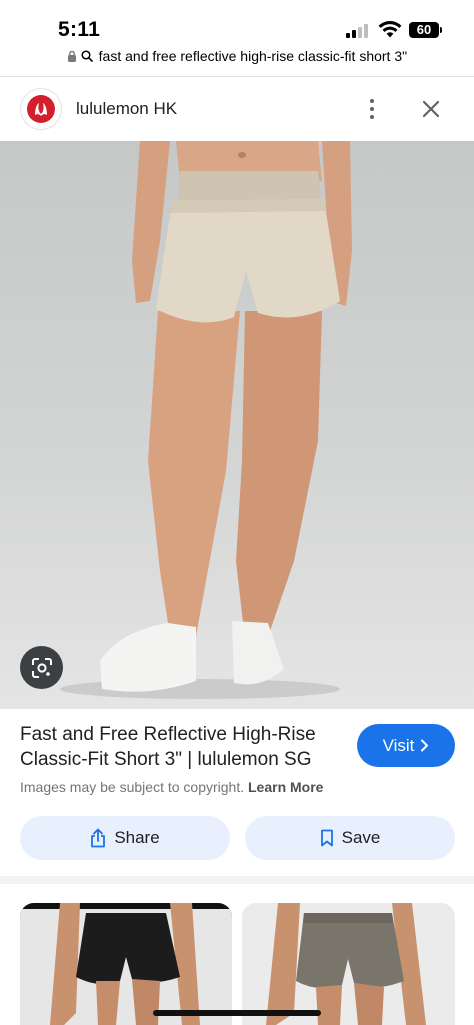 This screenshot has width=474, height=1025. What do you see at coordinates (359, 31) in the screenshot?
I see `cellular-signal-icon` at bounding box center [359, 31].